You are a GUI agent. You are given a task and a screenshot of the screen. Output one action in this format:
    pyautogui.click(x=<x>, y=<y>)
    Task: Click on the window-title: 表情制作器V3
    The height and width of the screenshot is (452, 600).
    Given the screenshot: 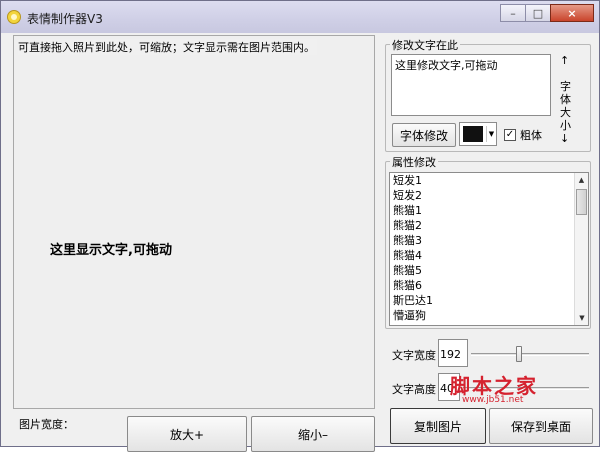 What is the action you would take?
    pyautogui.click(x=65, y=19)
    